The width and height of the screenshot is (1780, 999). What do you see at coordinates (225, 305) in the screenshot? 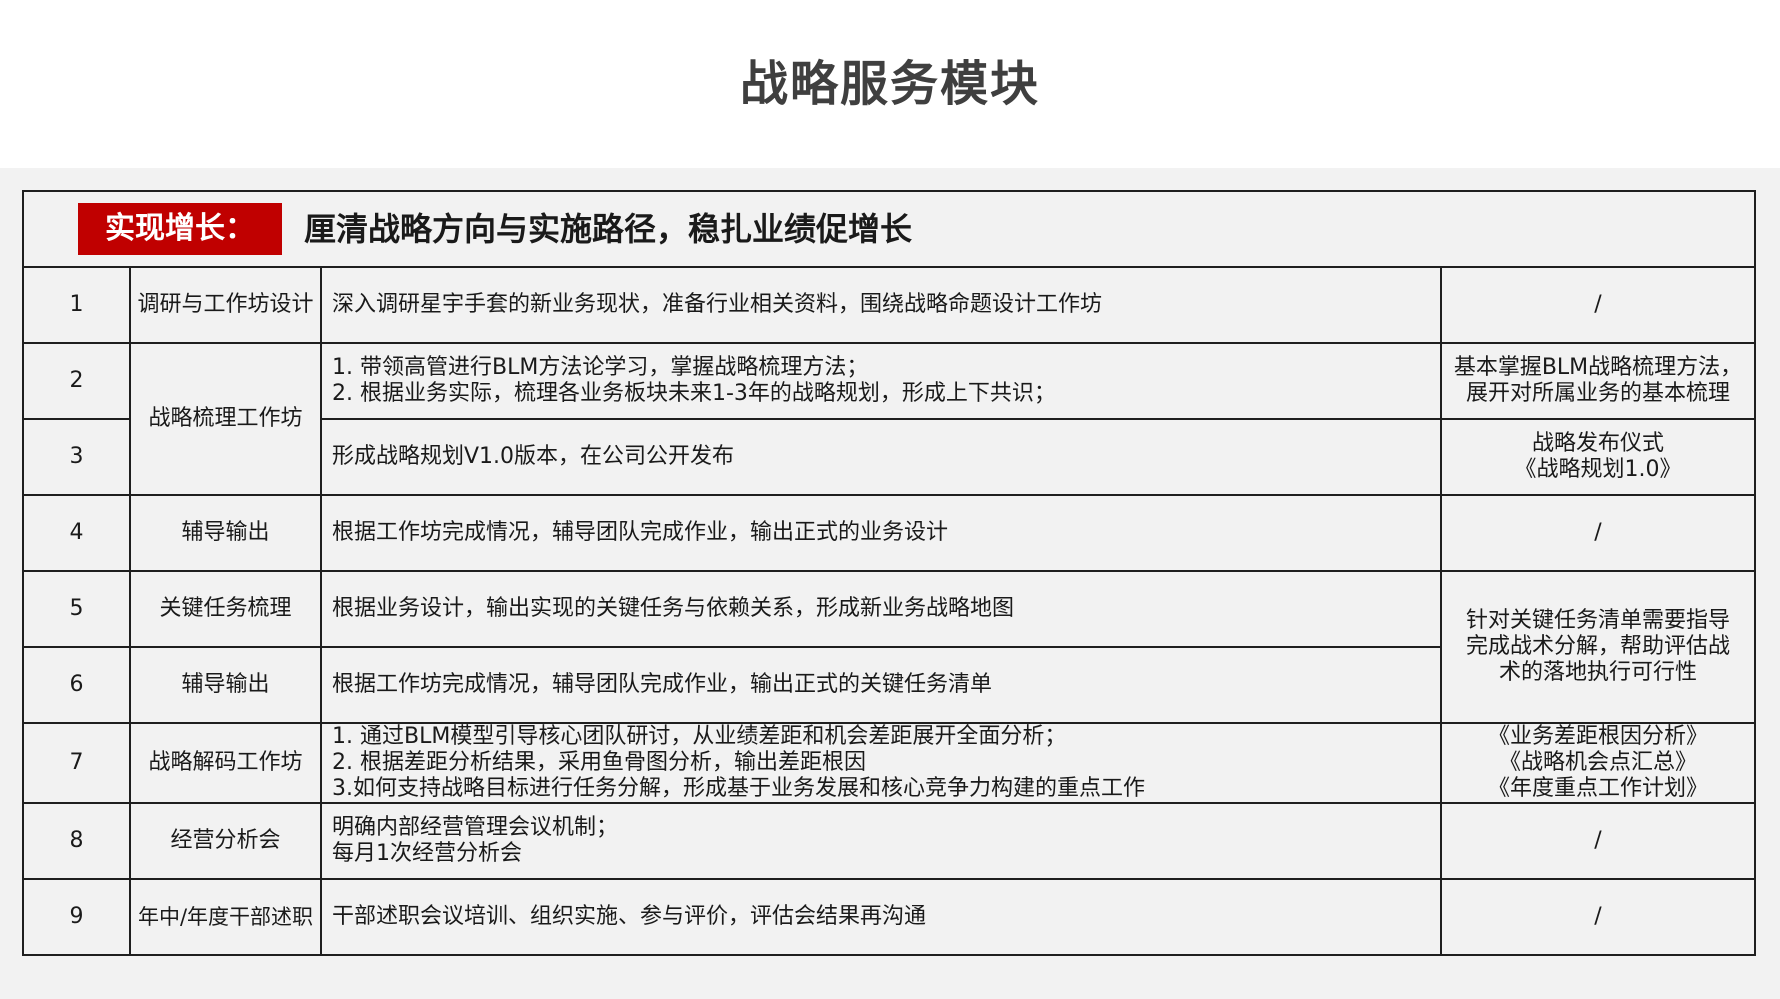
I see `row-name: 调研与工作坊设计` at bounding box center [225, 305].